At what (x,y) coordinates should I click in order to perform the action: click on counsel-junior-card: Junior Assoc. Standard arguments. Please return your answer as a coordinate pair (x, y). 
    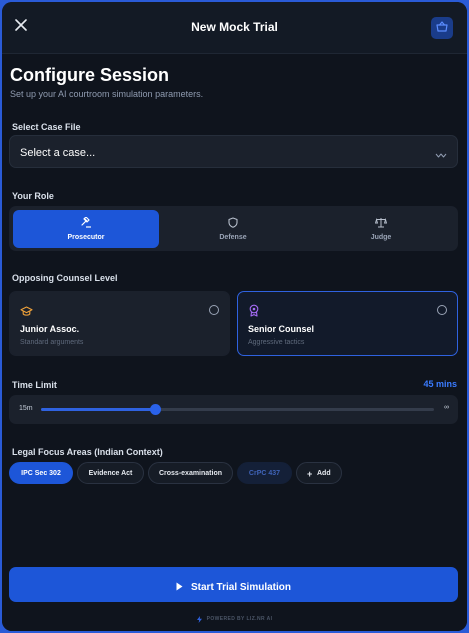
    Looking at the image, I should click on (119, 323).